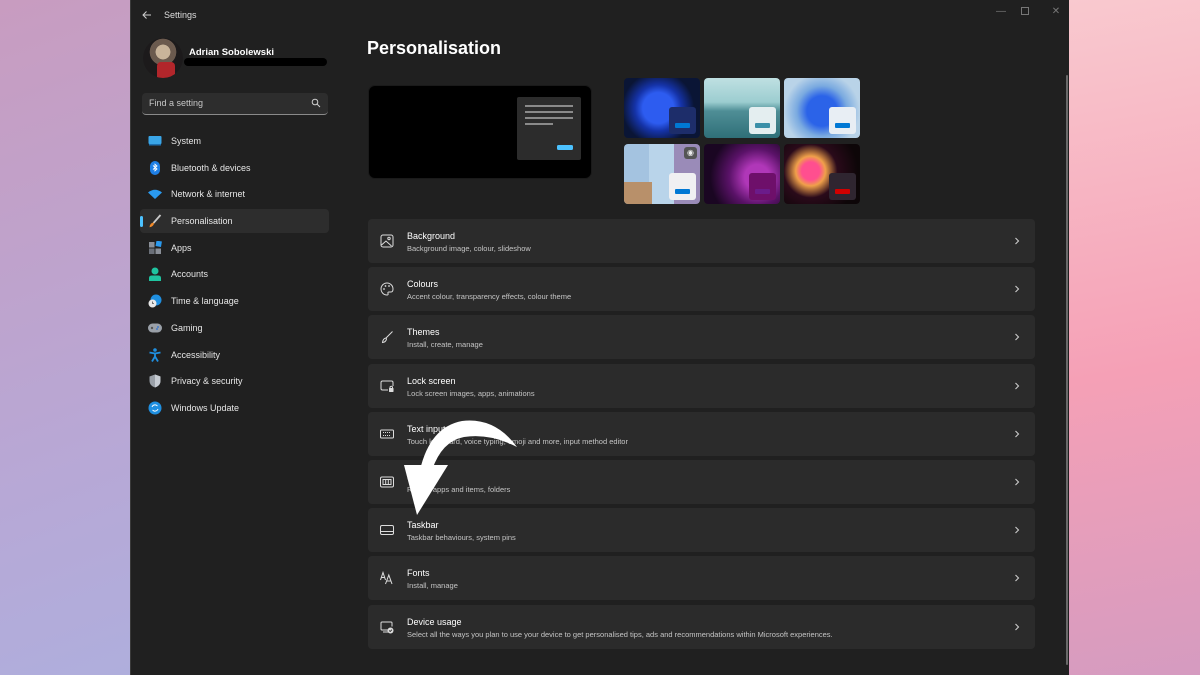  Describe the element at coordinates (155, 381) in the screenshot. I see `shield-icon` at that location.